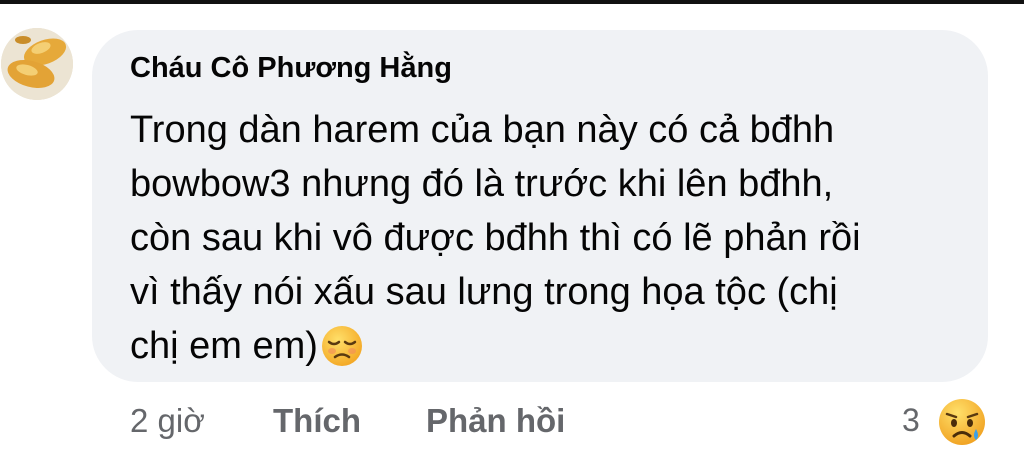 The height and width of the screenshot is (469, 1024). I want to click on comment-line: chị em em), so click(224, 346).